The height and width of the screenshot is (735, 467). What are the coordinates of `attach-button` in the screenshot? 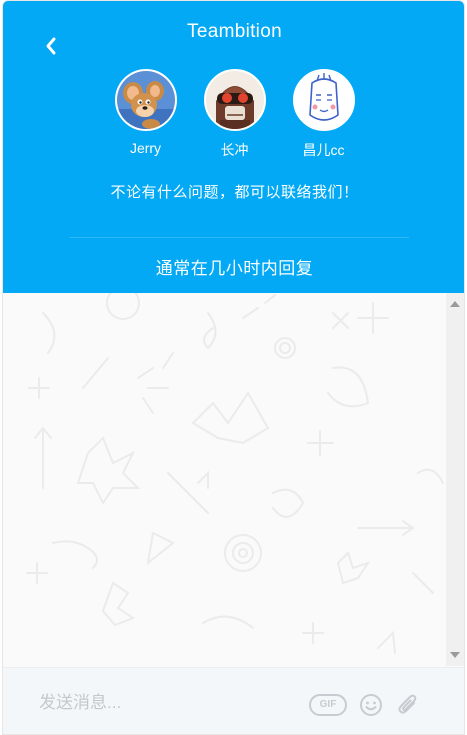 It's located at (408, 705).